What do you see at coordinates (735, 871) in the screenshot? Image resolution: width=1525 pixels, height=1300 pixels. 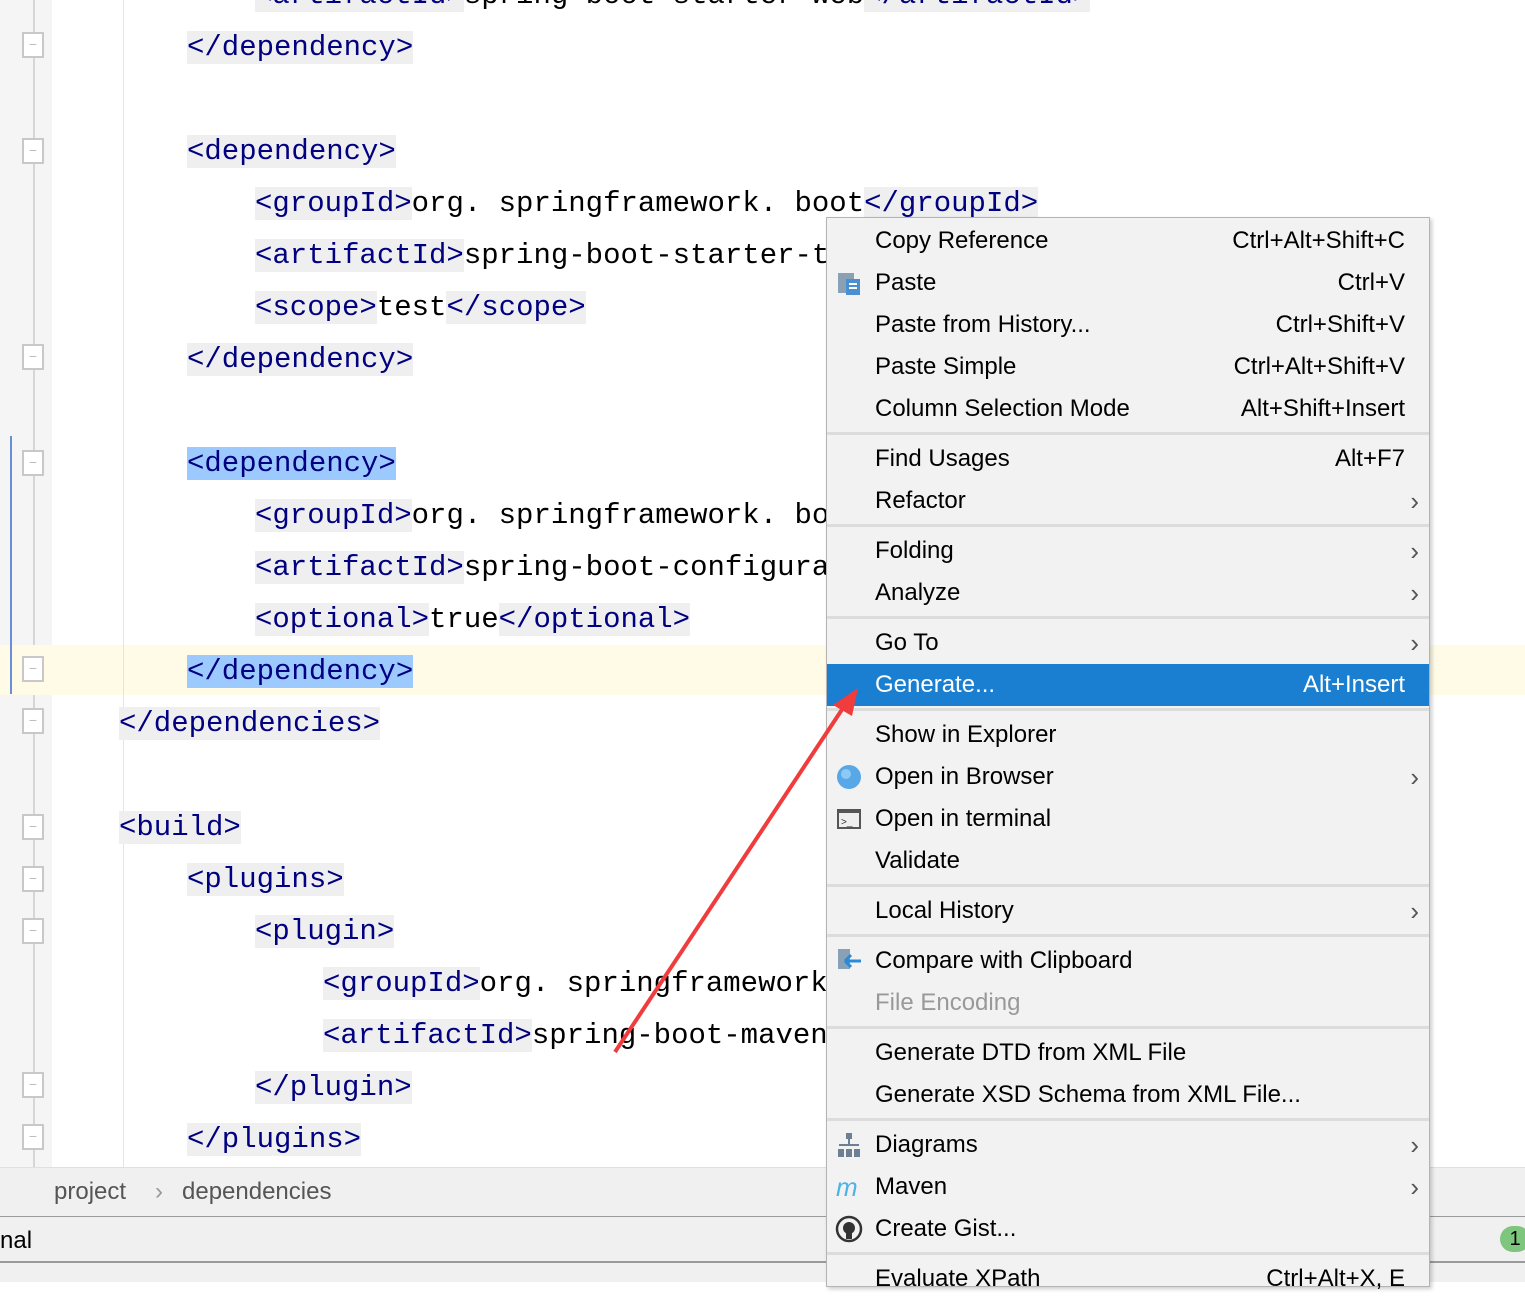 I see `annotation-arrow` at bounding box center [735, 871].